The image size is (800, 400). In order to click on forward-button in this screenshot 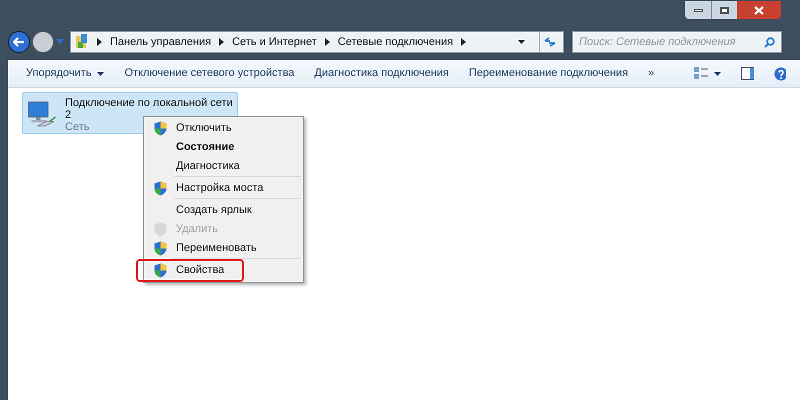, I will do `click(43, 42)`.